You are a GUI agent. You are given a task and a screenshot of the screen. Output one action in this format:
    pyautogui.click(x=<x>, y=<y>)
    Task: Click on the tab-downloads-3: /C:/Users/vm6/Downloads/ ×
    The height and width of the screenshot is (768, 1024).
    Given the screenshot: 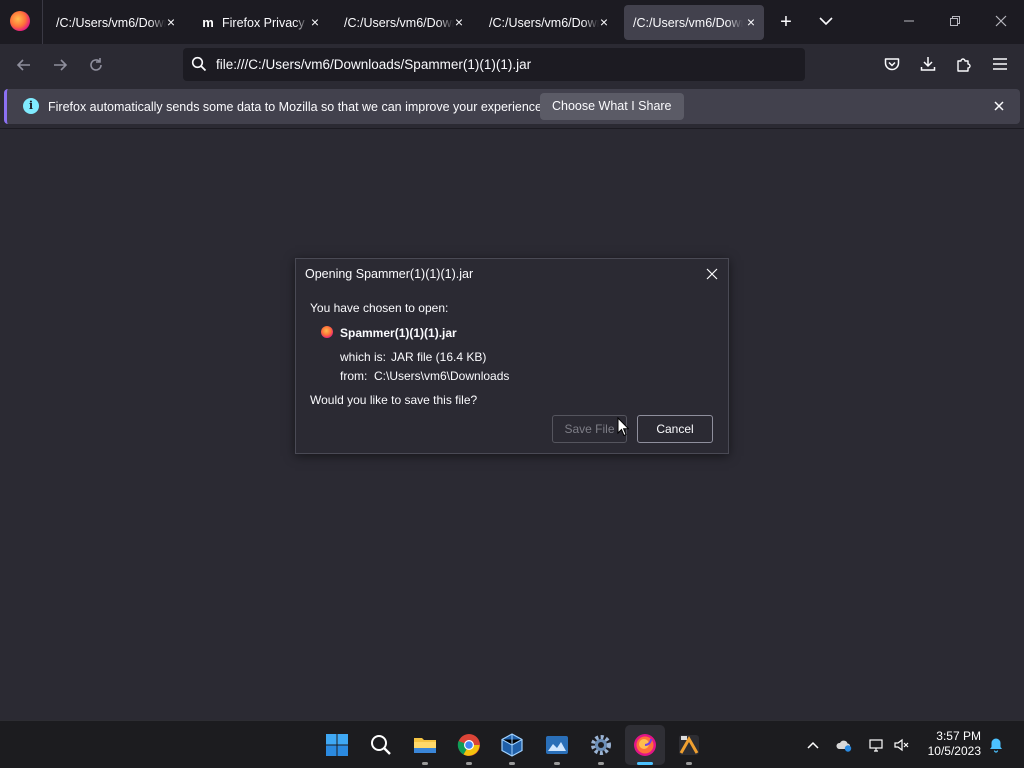 What is the action you would take?
    pyautogui.click(x=548, y=22)
    